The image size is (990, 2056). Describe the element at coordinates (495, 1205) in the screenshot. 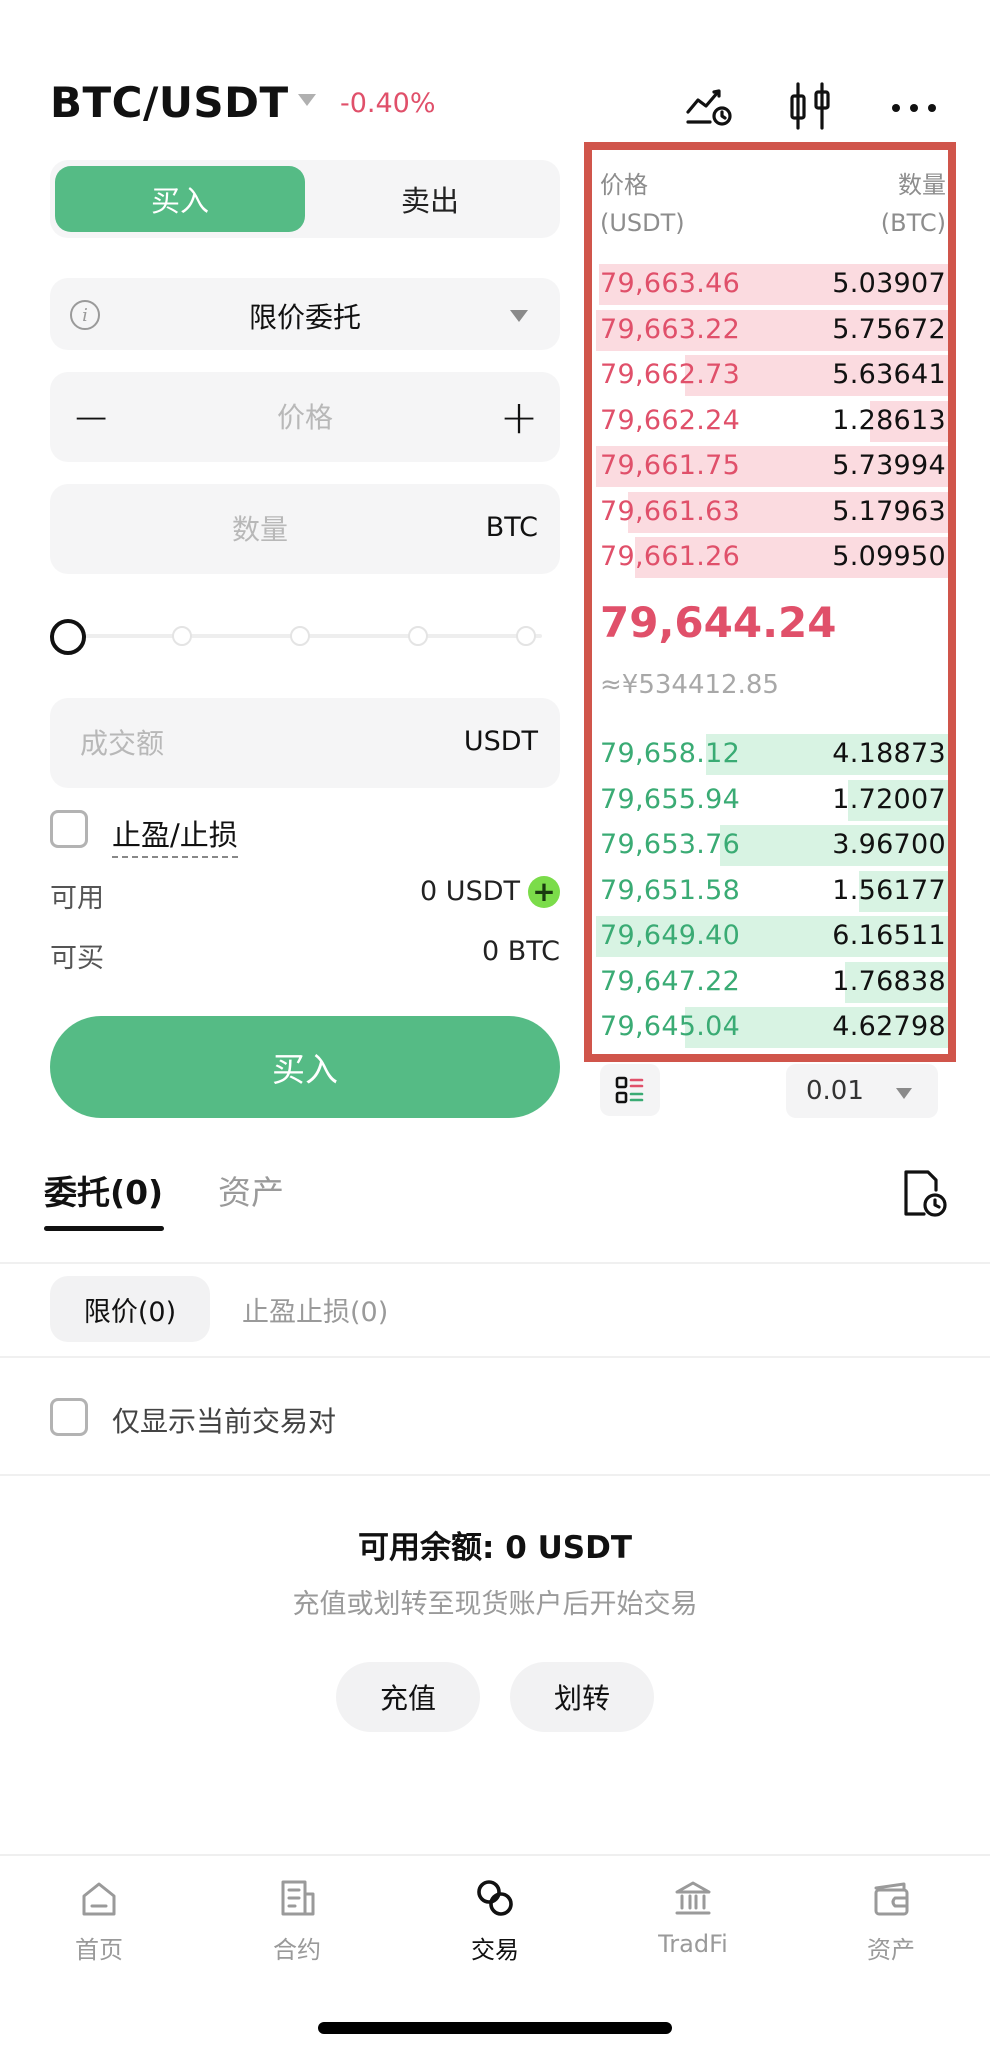

I see `orders-tabs: 委托(0) 资产` at that location.